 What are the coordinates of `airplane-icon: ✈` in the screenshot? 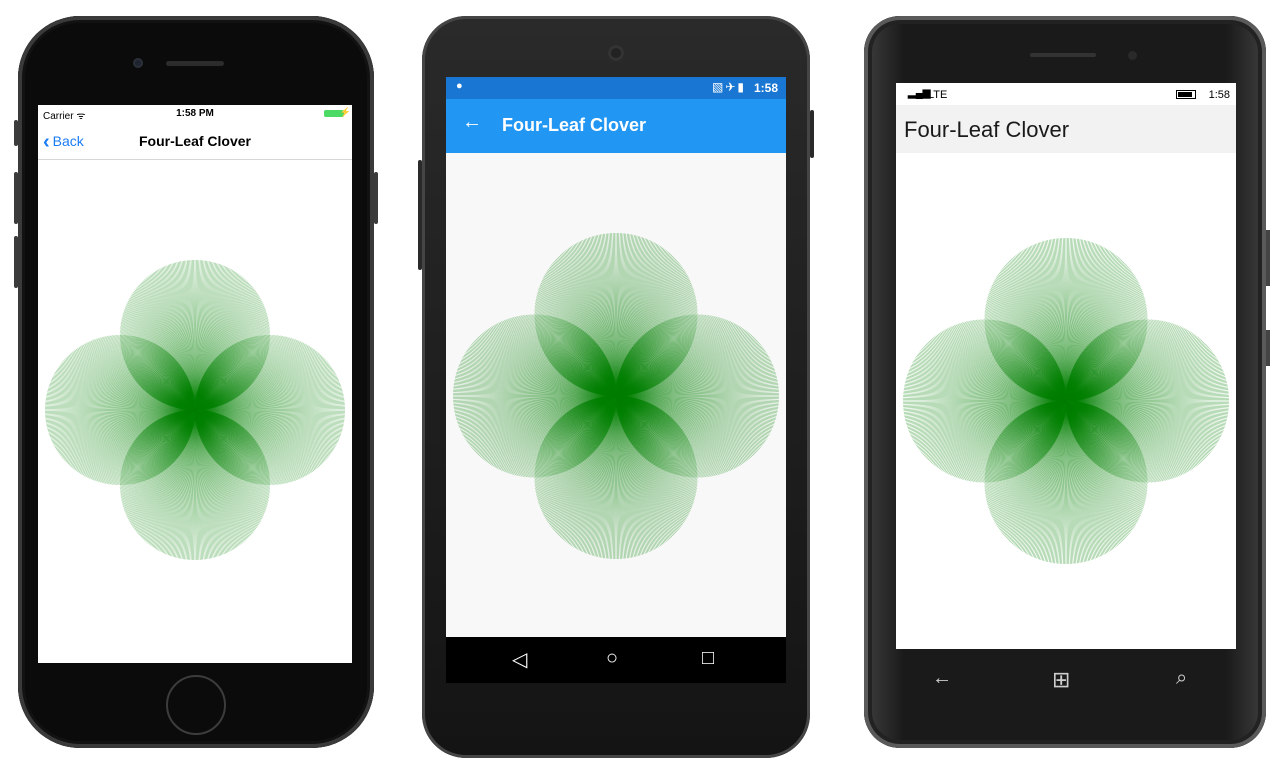 It's located at (731, 87).